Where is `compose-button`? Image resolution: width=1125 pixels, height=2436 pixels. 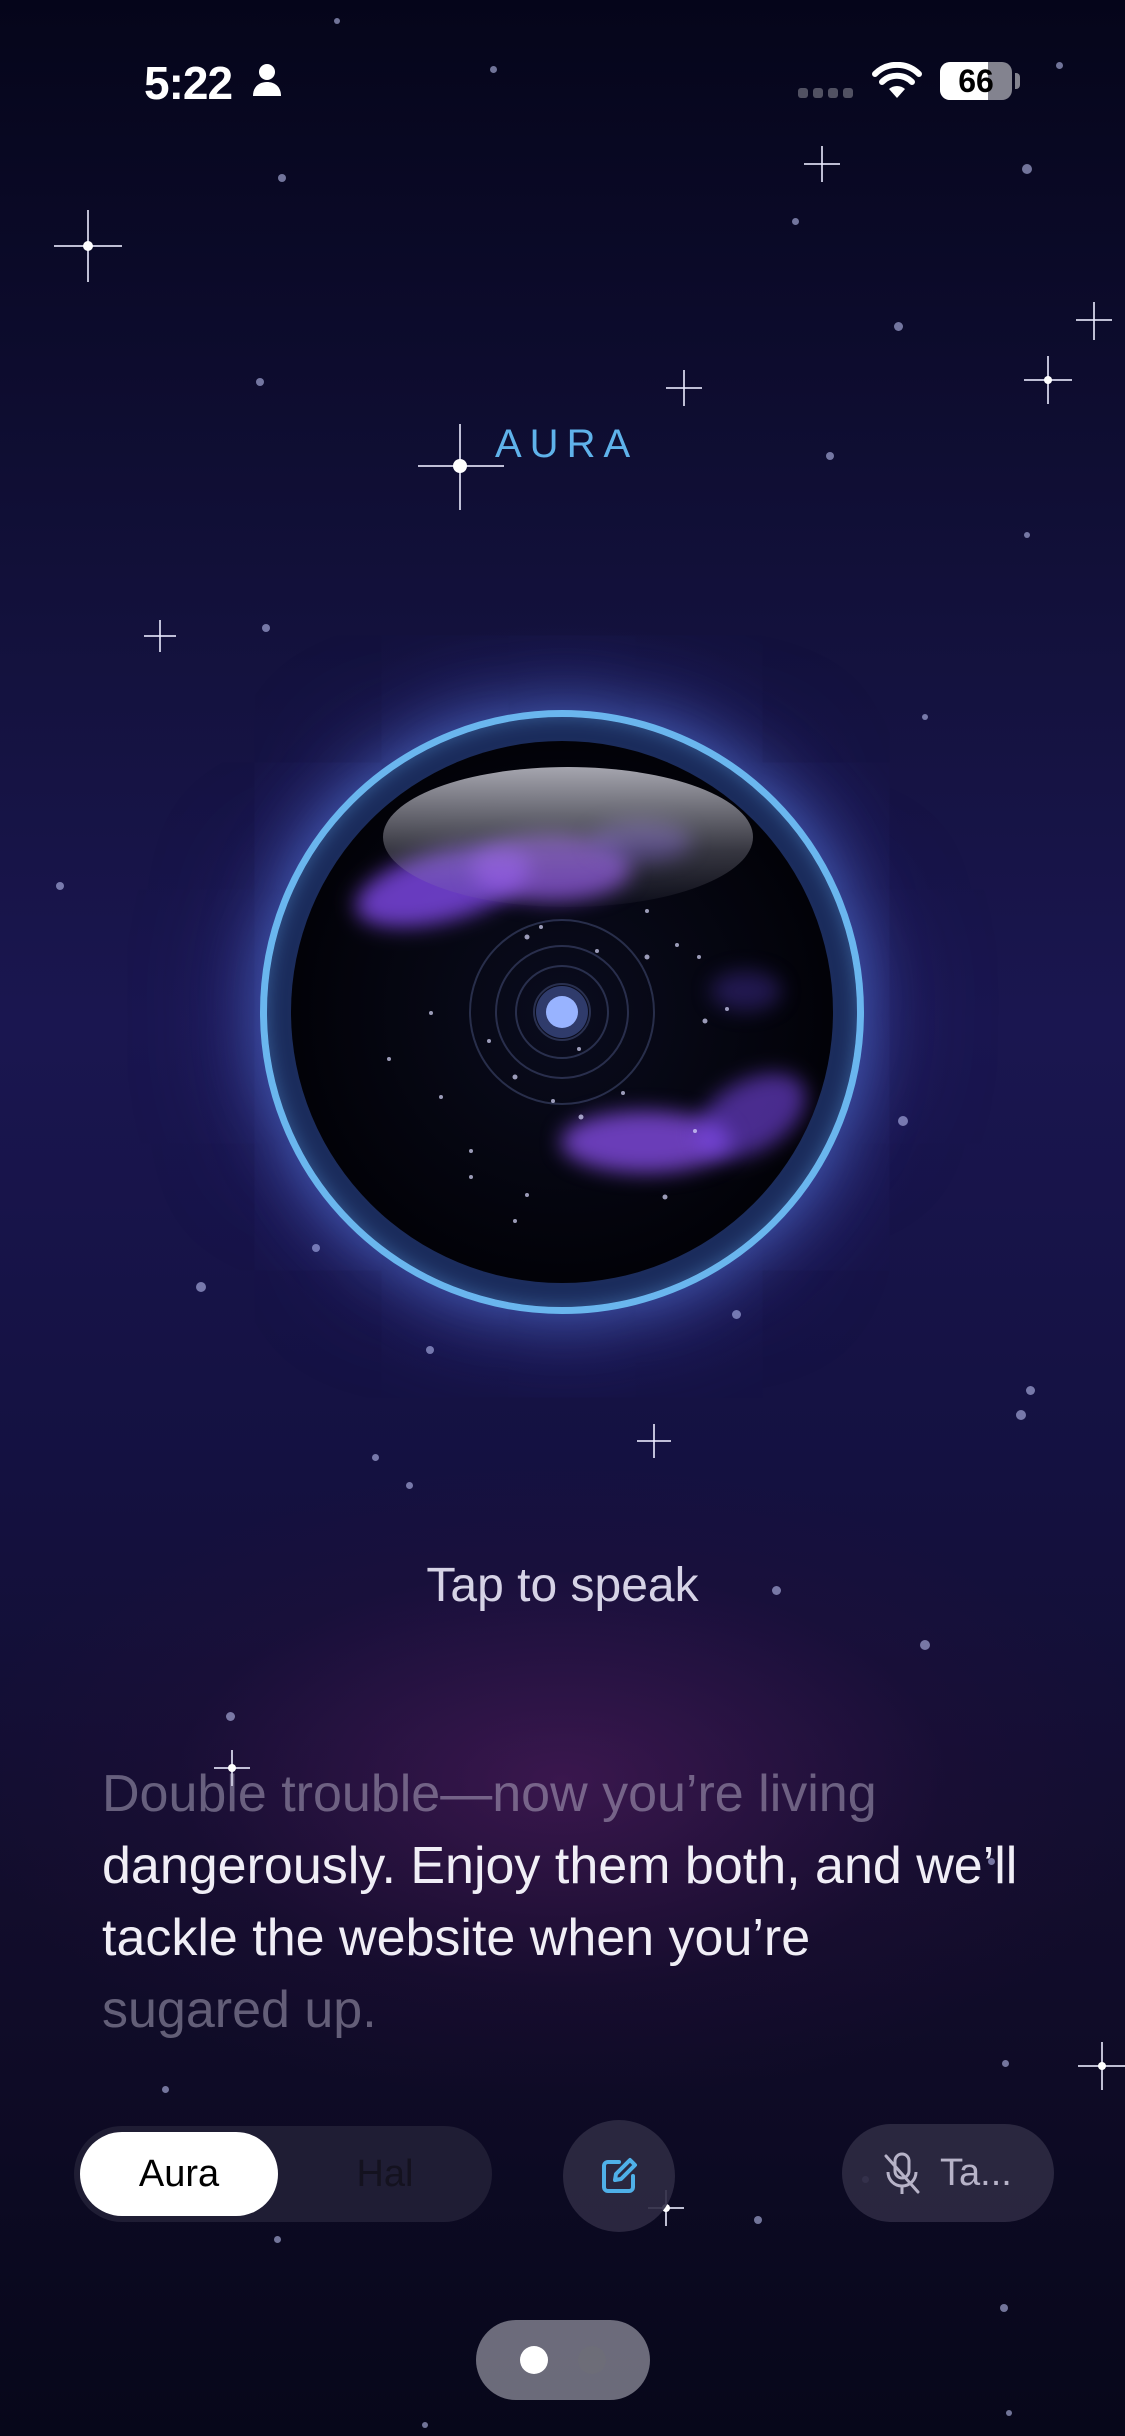
compose-button is located at coordinates (619, 2176).